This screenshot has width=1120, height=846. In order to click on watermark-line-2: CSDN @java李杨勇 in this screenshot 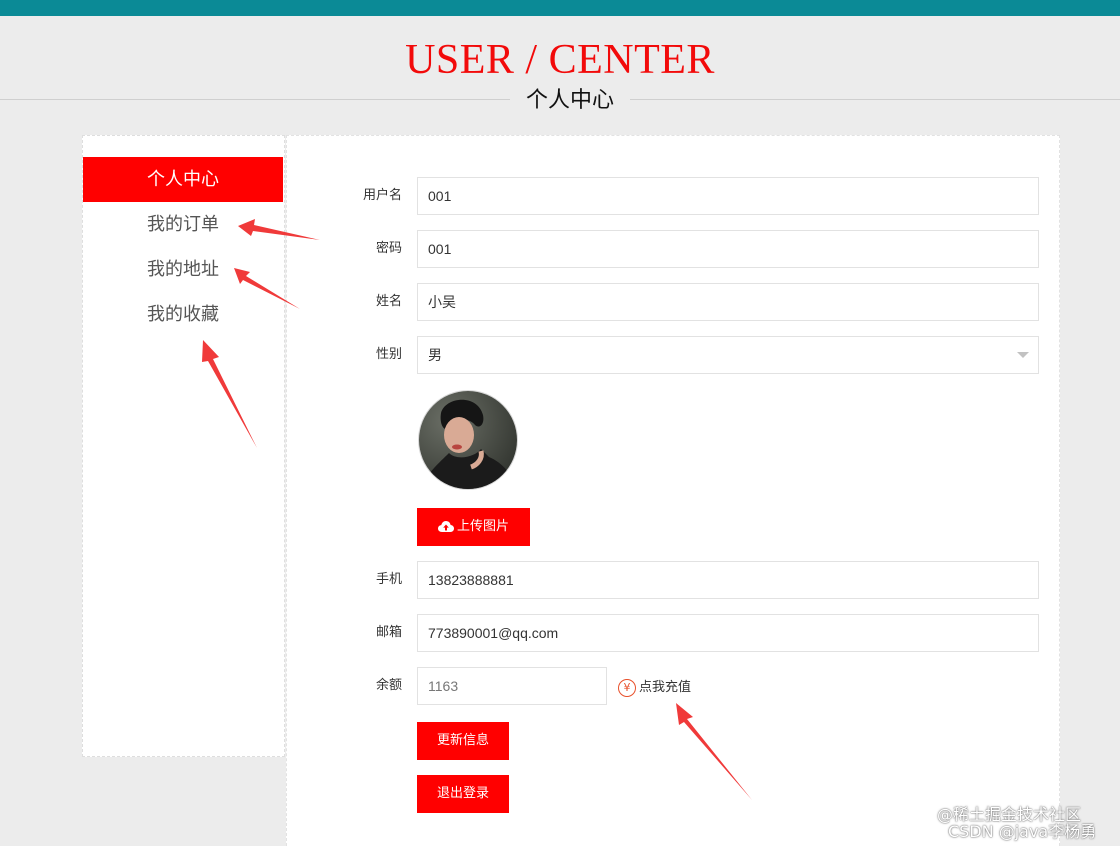, I will do `click(1022, 831)`.